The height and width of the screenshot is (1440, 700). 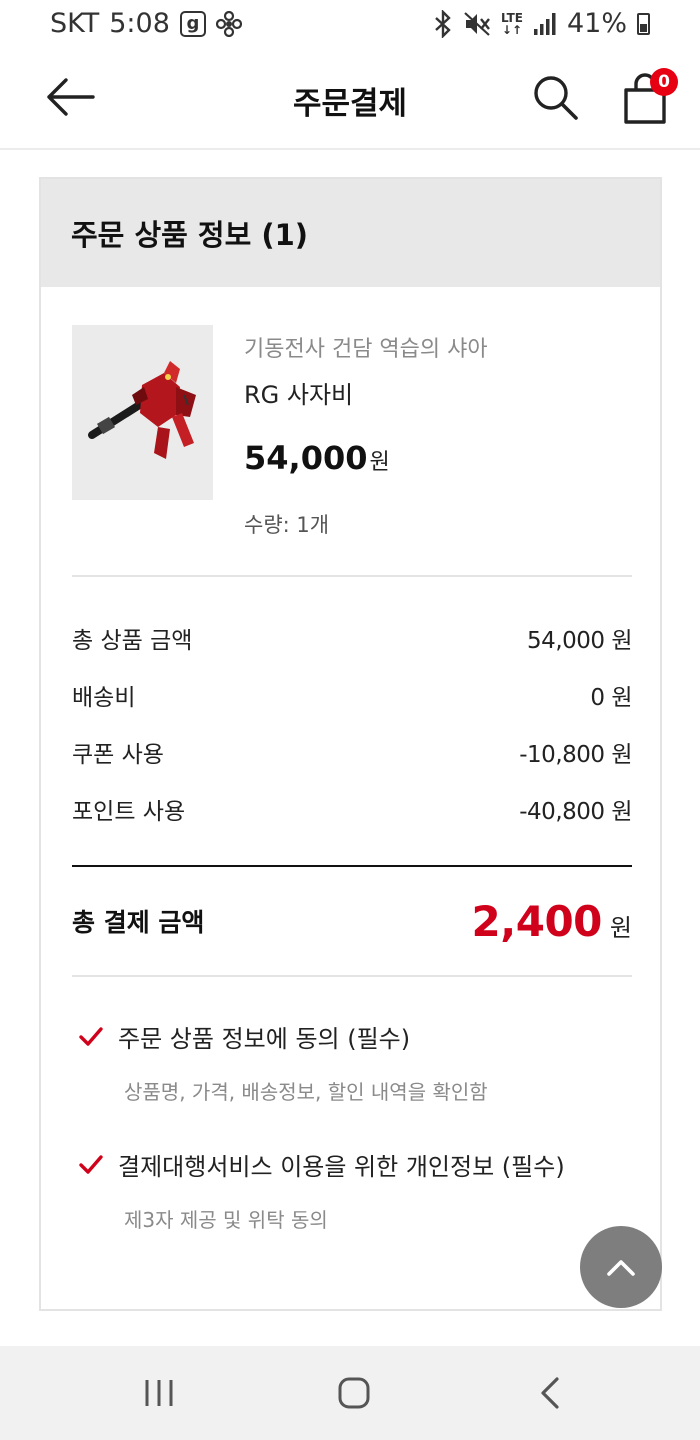 I want to click on summary-label: 총 상품 금액, so click(x=132, y=640).